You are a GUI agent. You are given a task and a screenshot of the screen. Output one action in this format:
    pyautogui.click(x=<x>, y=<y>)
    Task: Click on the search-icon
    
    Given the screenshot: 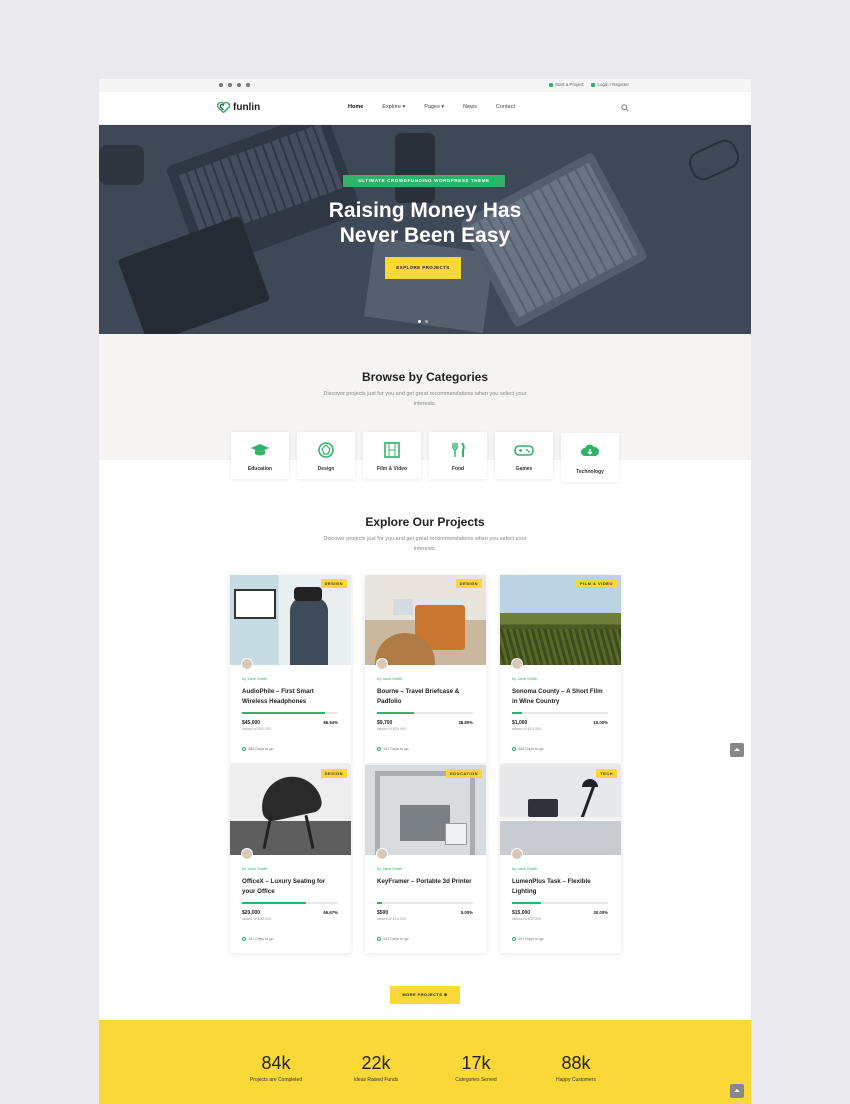 What is the action you would take?
    pyautogui.click(x=625, y=108)
    